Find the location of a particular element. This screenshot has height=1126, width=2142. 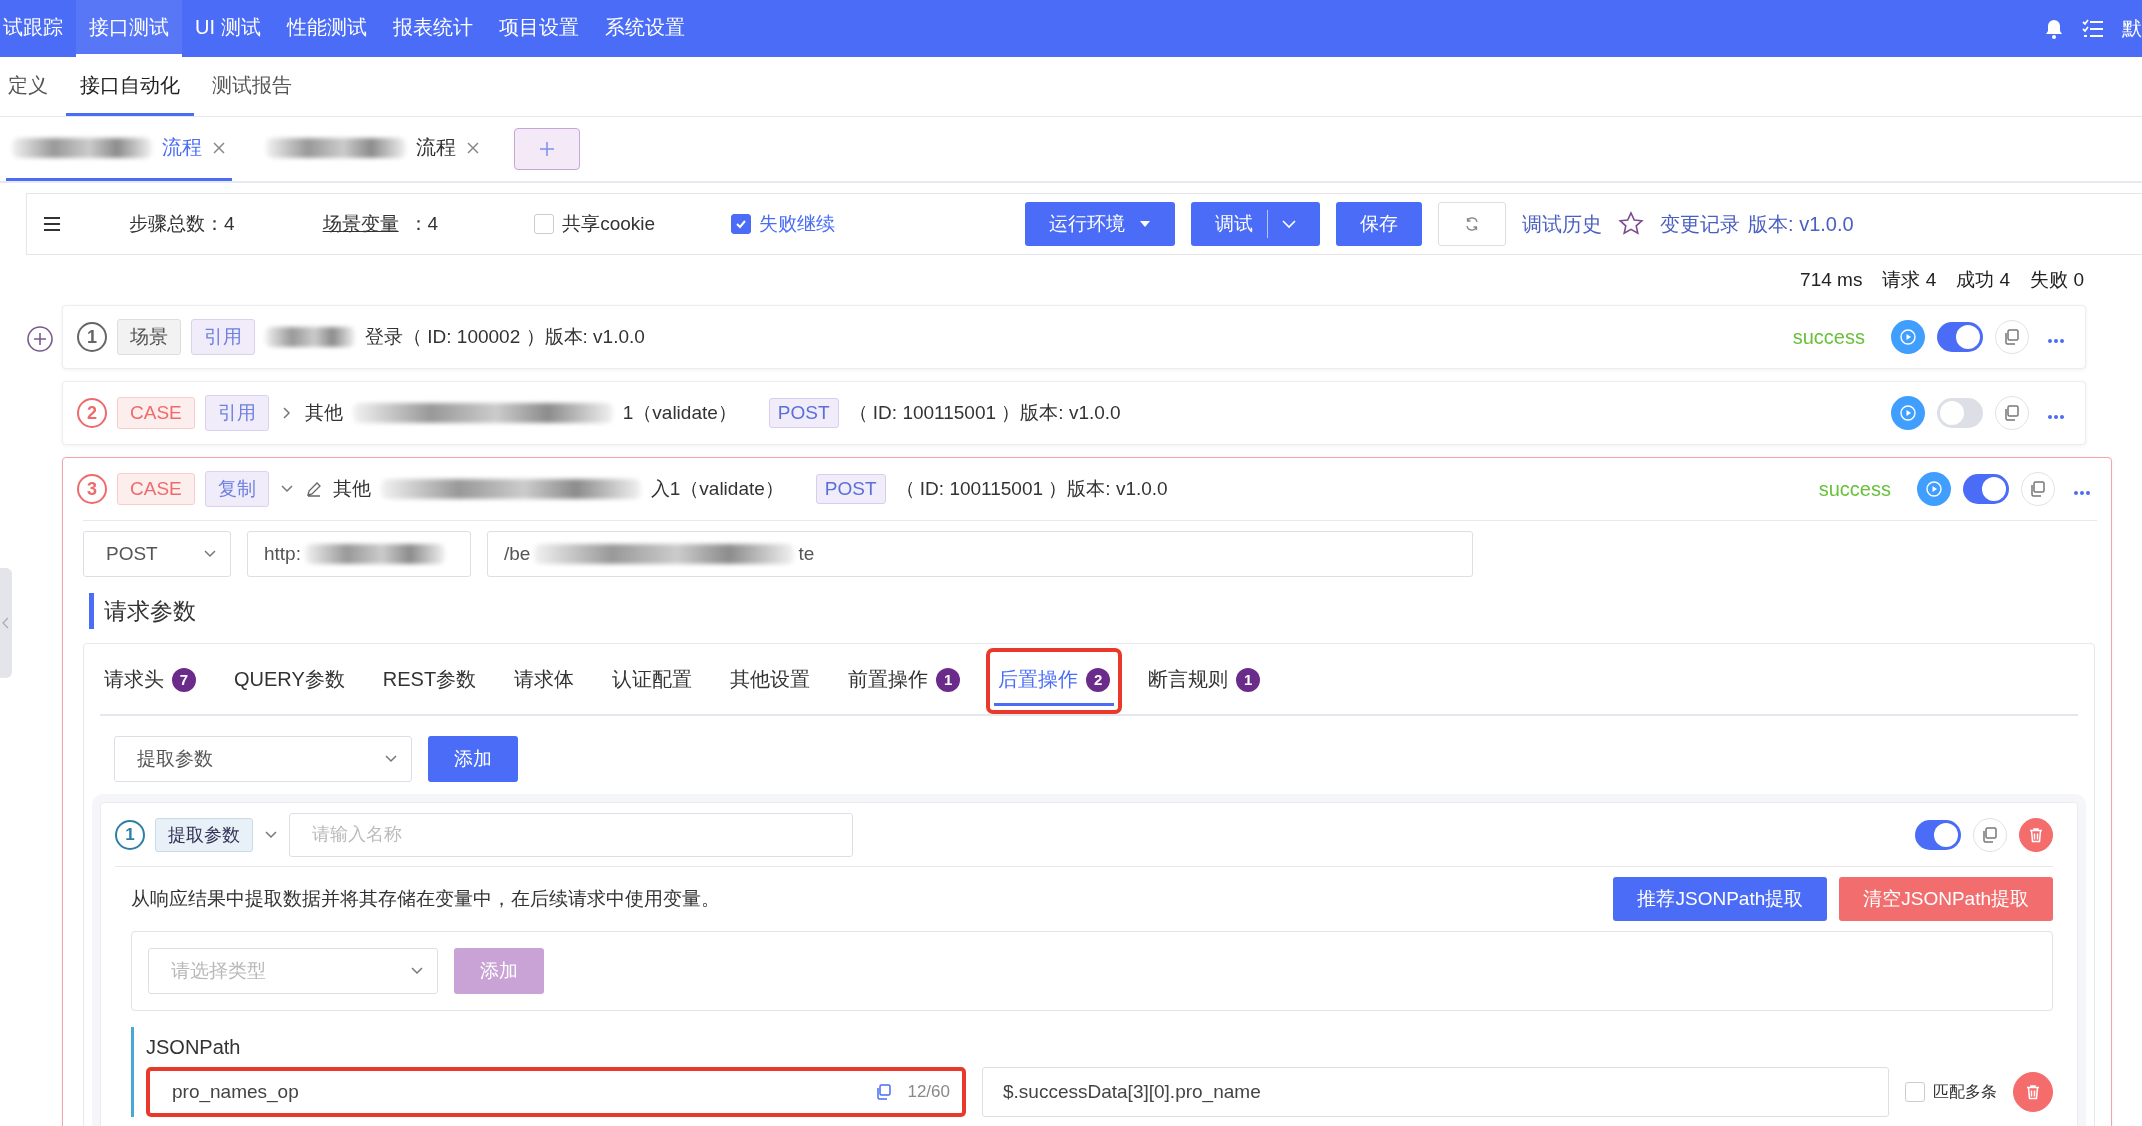

chevron-left-icon is located at coordinates (6, 623).